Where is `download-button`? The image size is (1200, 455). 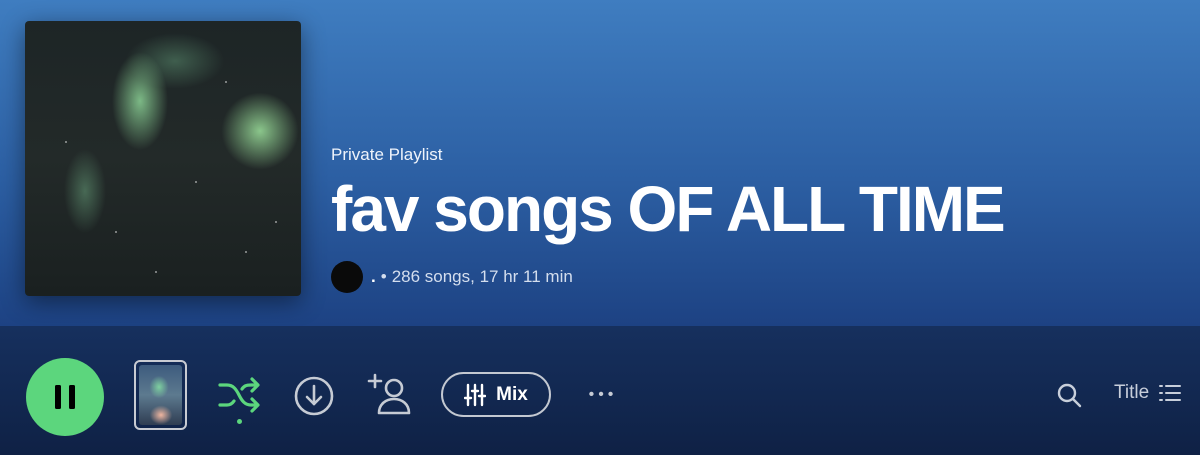
download-button is located at coordinates (314, 396).